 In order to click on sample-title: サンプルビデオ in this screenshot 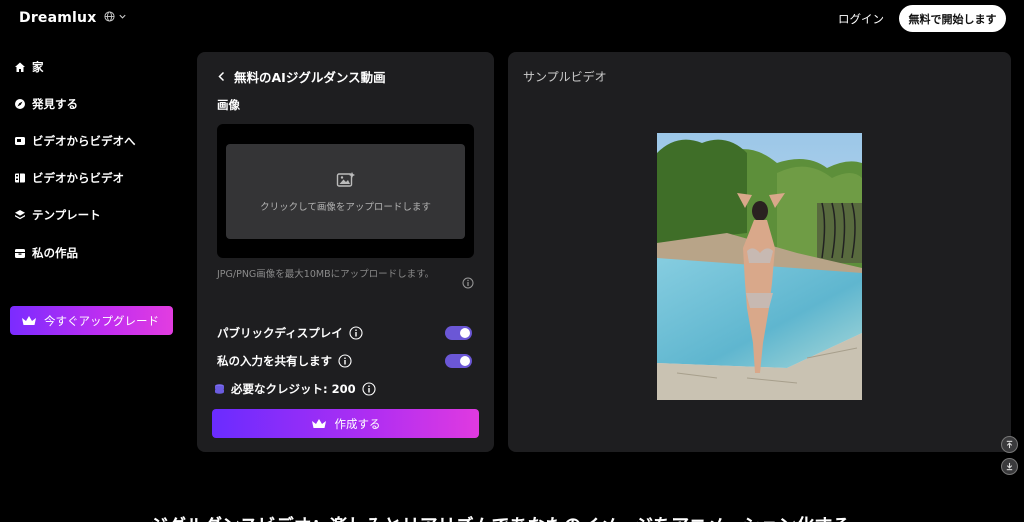, I will do `click(565, 77)`.